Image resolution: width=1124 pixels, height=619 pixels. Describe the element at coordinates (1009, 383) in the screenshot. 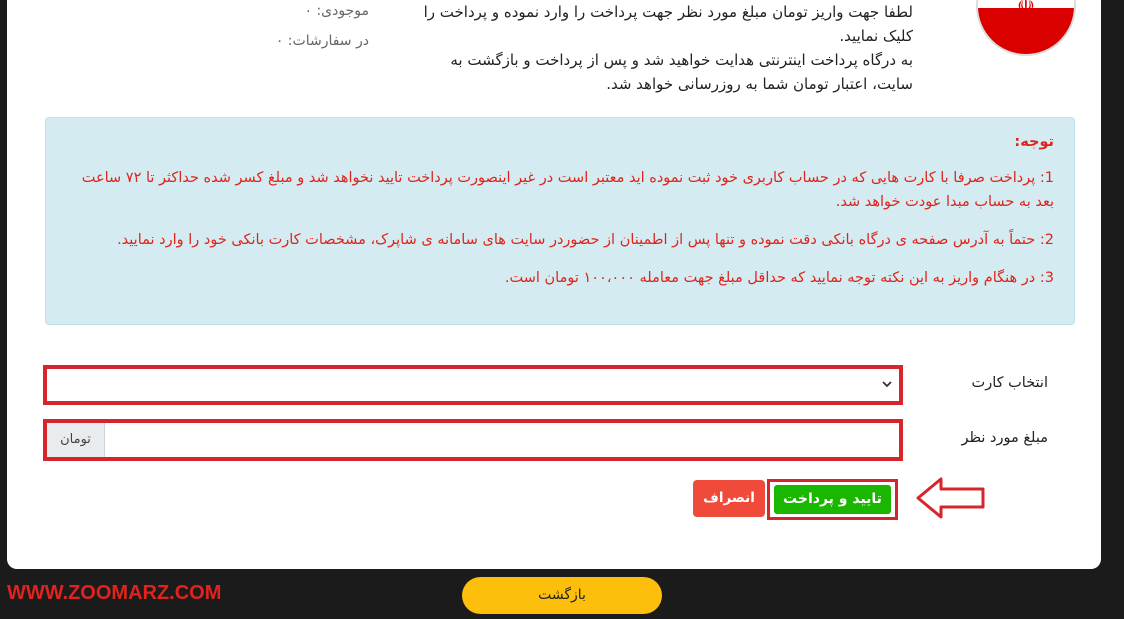

I see `card-select-label: انتخاب کارت` at that location.